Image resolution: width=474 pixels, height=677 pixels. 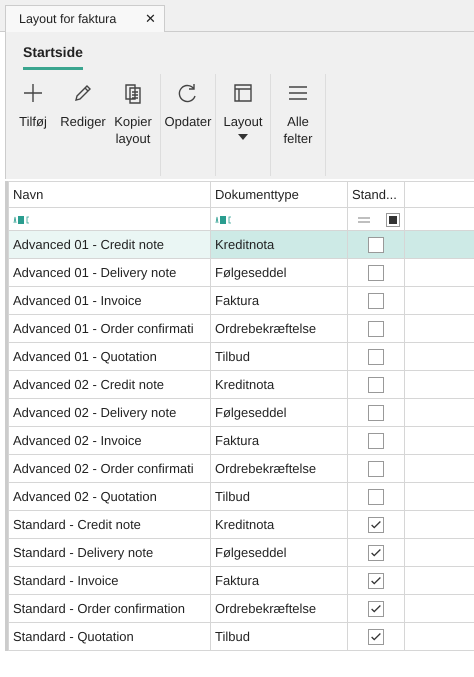 I want to click on column-header: Navn, so click(x=109, y=195).